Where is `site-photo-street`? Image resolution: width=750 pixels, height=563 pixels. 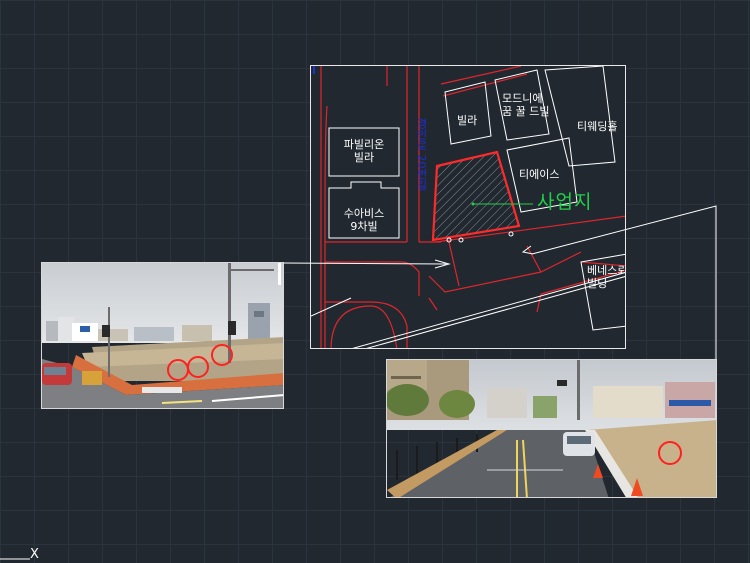
site-photo-street is located at coordinates (551, 428).